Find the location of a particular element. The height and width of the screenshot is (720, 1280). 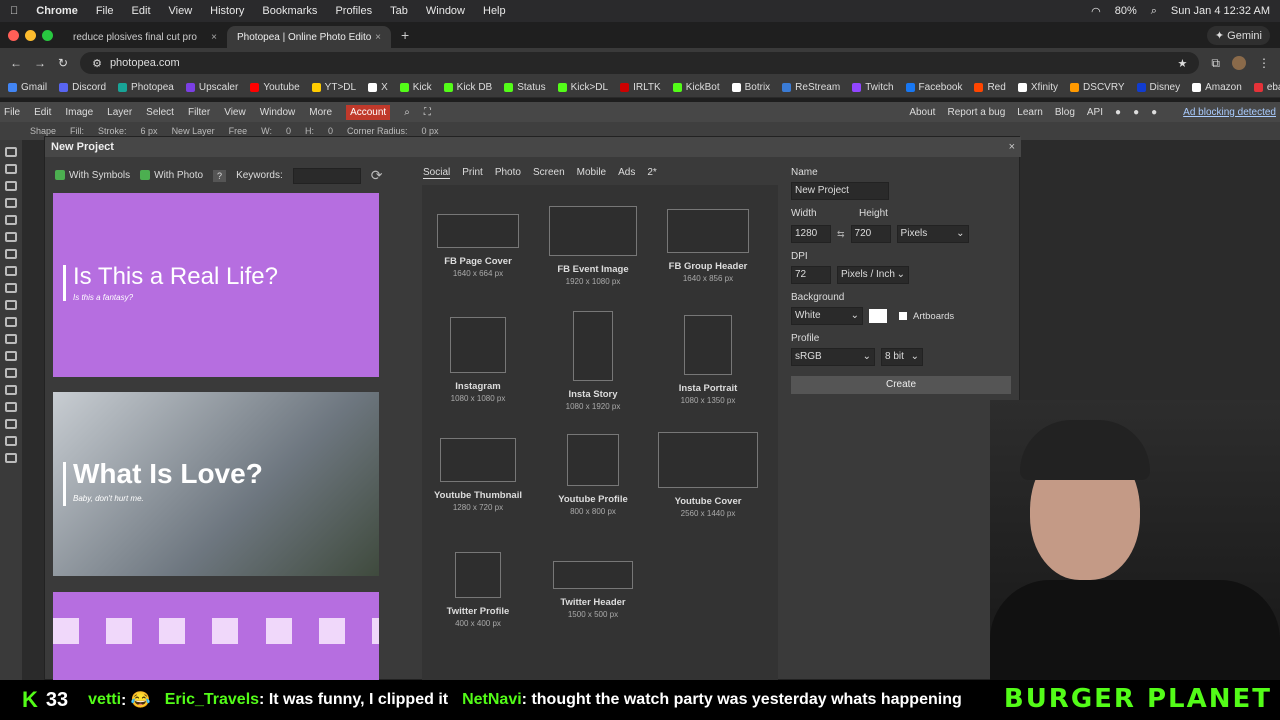

path-select-tool-icon is located at coordinates (11, 407).